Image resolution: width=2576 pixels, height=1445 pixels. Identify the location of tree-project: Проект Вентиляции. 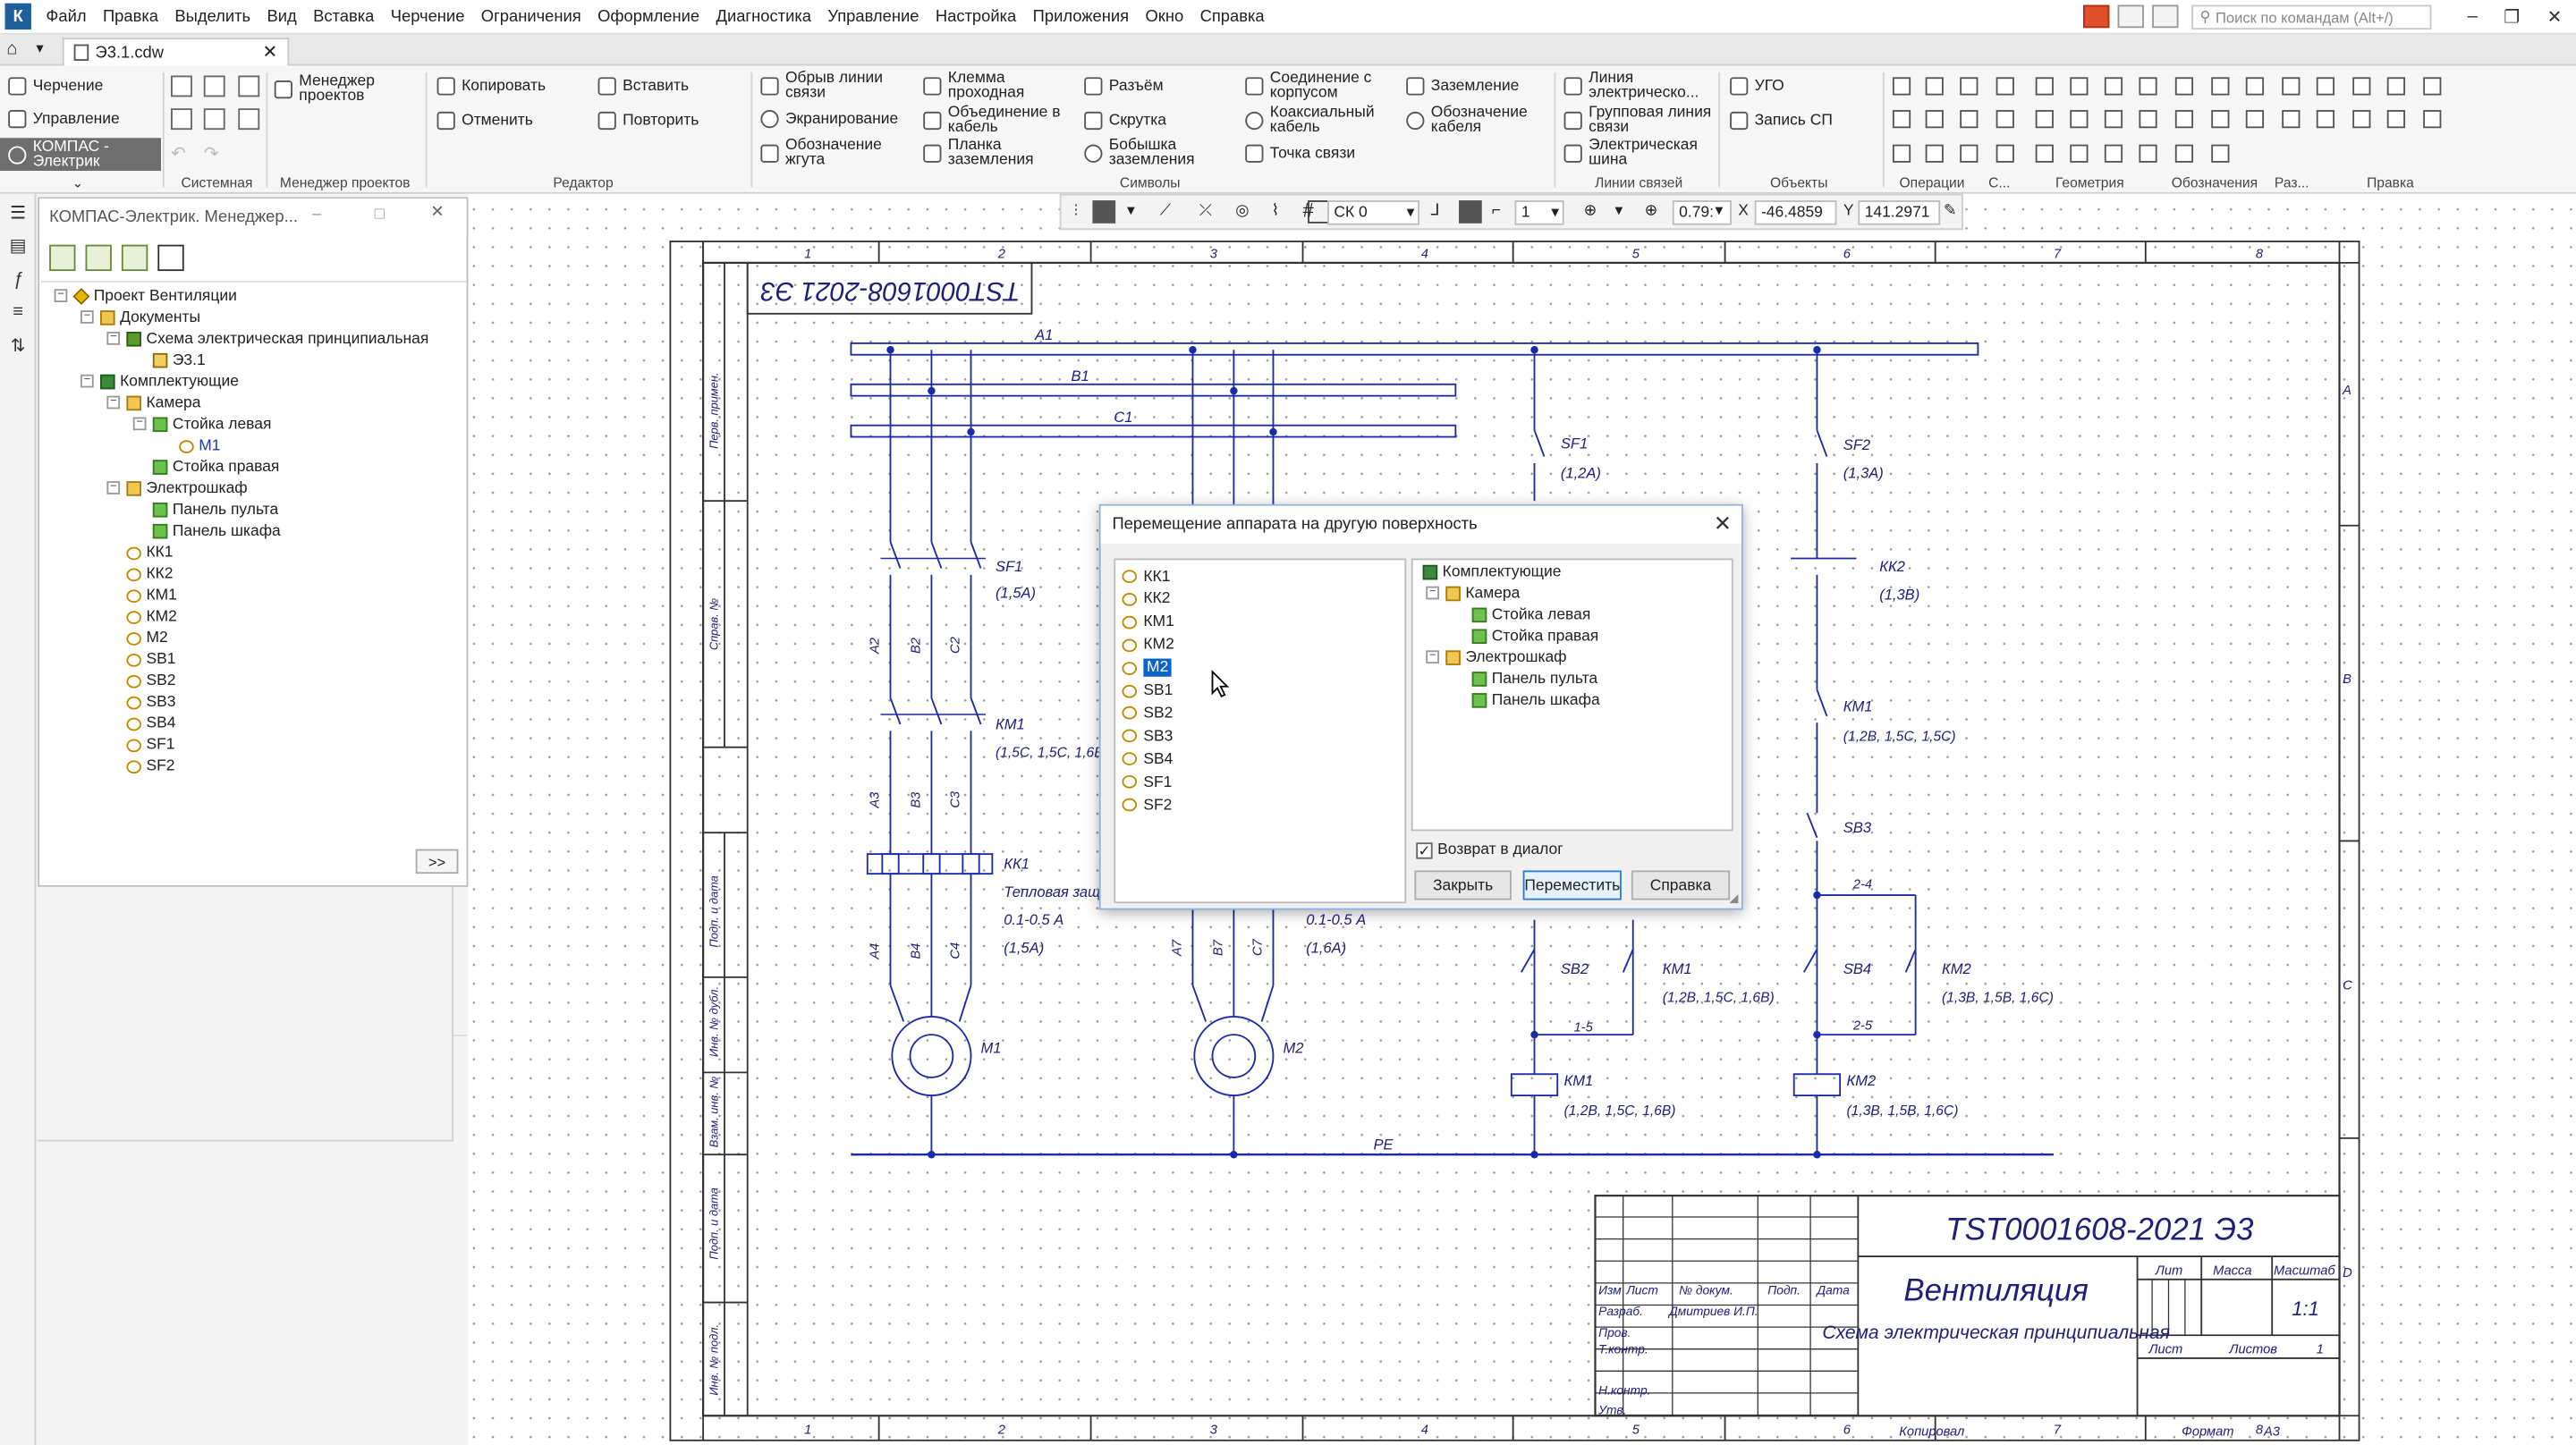
(154, 297).